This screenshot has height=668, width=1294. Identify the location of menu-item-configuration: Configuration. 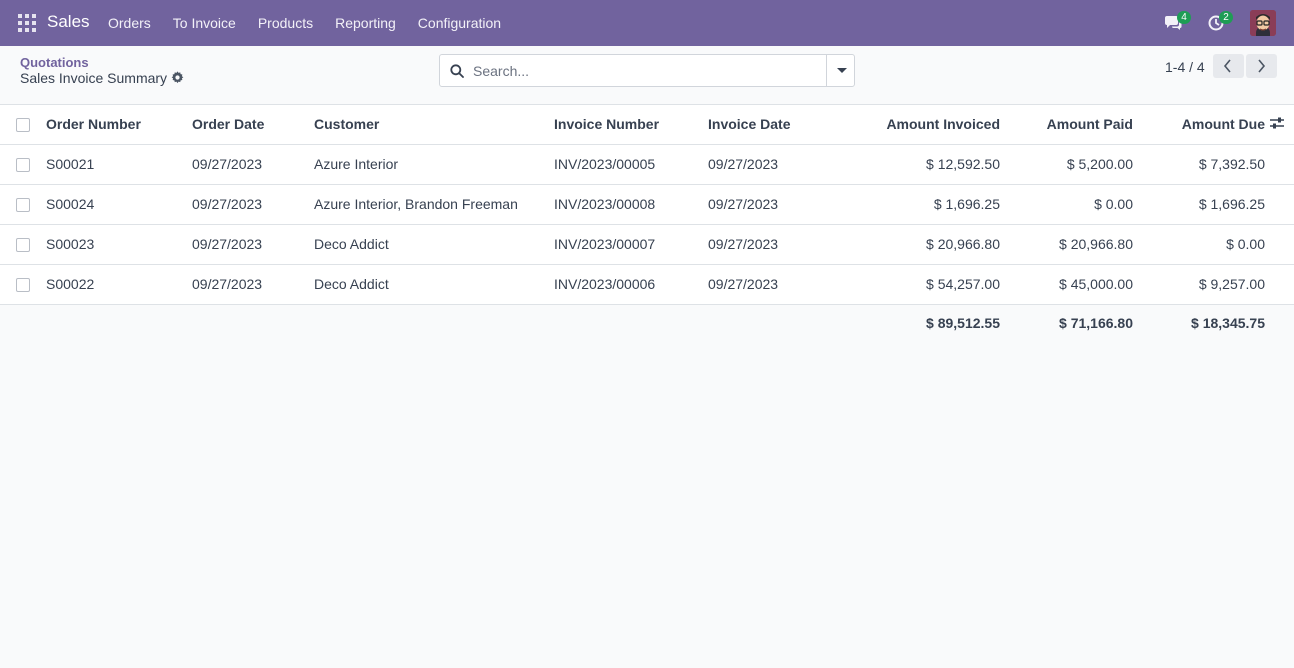
(459, 23).